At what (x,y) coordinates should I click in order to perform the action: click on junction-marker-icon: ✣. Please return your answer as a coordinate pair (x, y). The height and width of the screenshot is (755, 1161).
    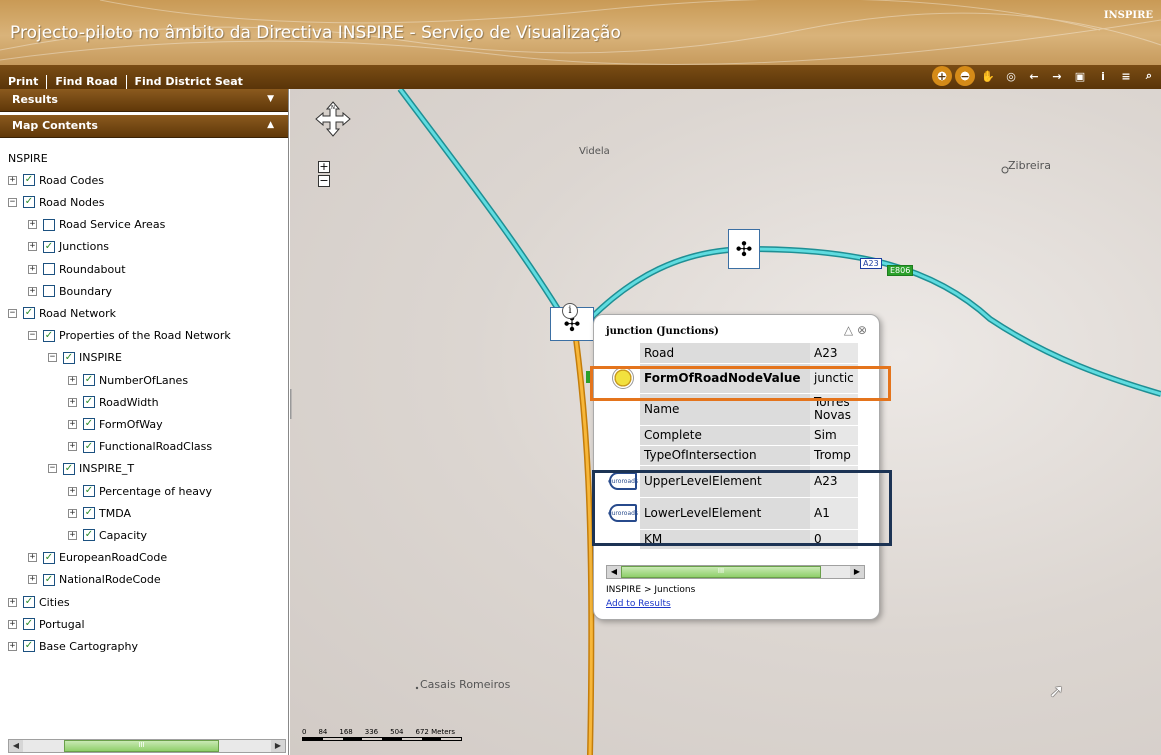
    Looking at the image, I should click on (744, 249).